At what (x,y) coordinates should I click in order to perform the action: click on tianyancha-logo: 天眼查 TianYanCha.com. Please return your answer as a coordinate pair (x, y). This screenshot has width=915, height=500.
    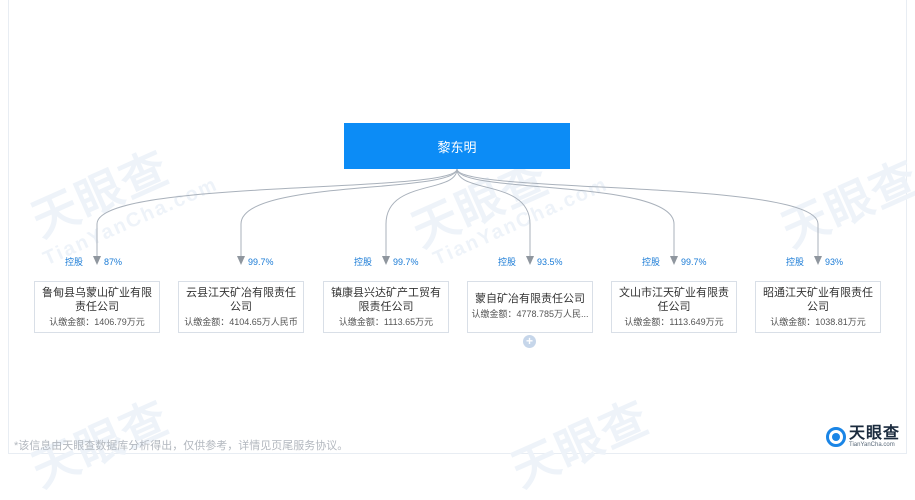
    Looking at the image, I should click on (863, 437).